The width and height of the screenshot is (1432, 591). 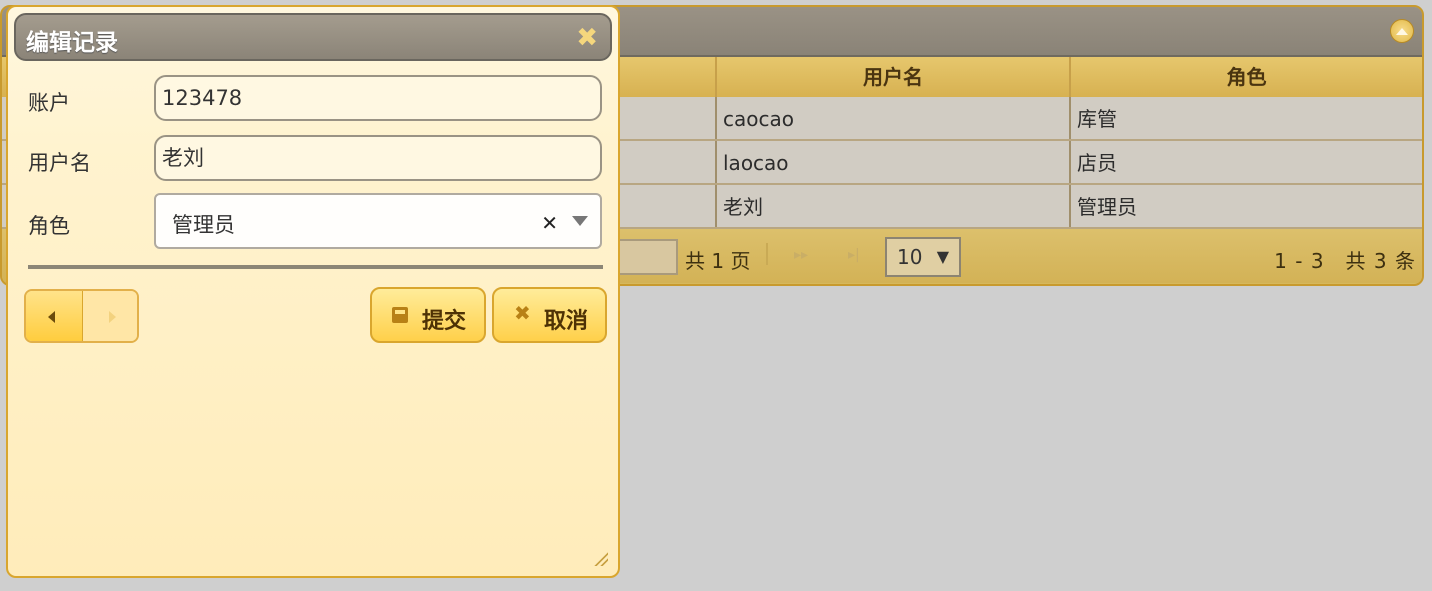 I want to click on pager-separator, so click(x=767, y=254).